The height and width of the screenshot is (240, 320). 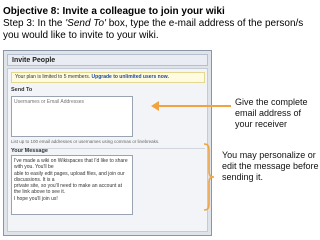 What do you see at coordinates (36, 198) in the screenshot?
I see `message-line: I hope you'll join us!` at bounding box center [36, 198].